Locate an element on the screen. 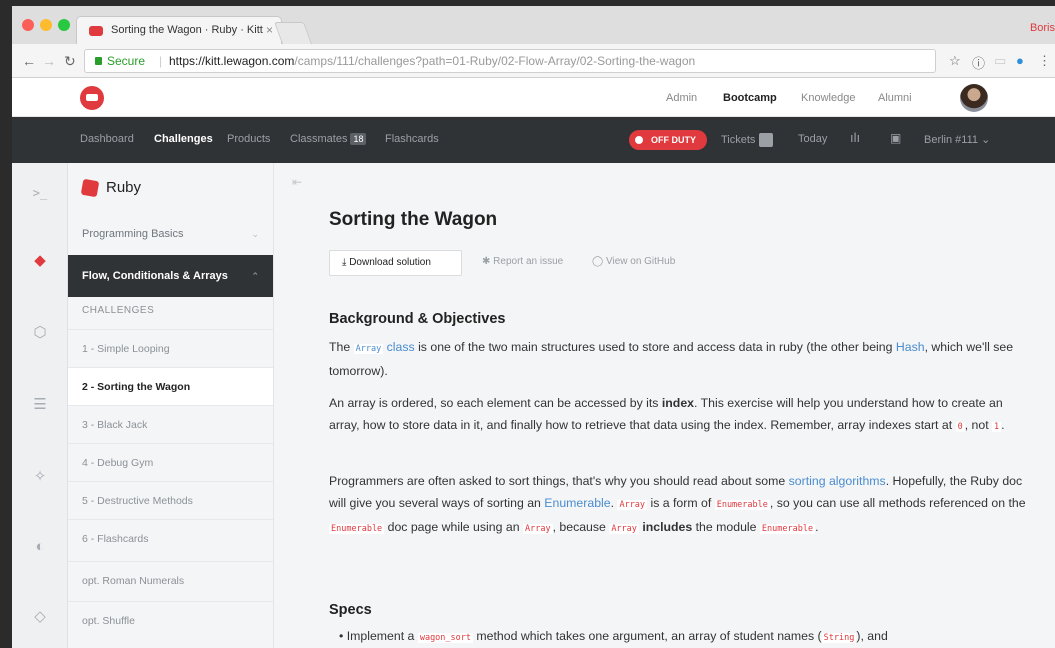  tag-icon: ◇ is located at coordinates (40, 617).